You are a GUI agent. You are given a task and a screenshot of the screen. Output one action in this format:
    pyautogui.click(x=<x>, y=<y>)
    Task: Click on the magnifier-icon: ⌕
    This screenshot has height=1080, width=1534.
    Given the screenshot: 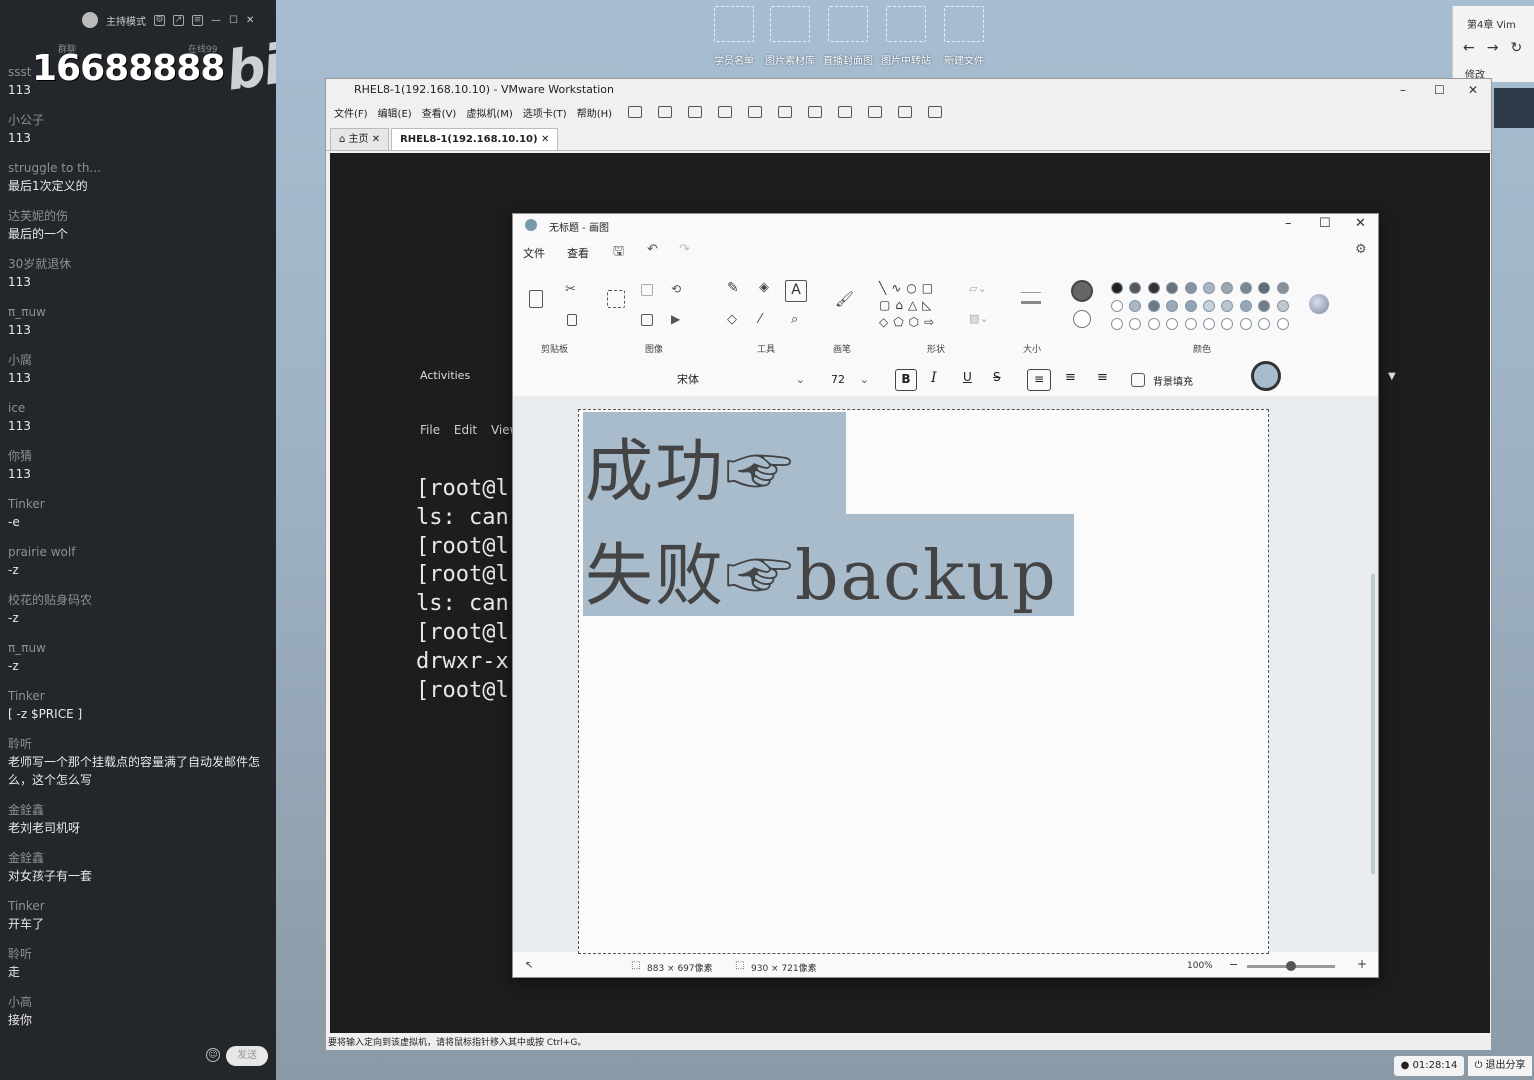 What is the action you would take?
    pyautogui.click(x=794, y=319)
    